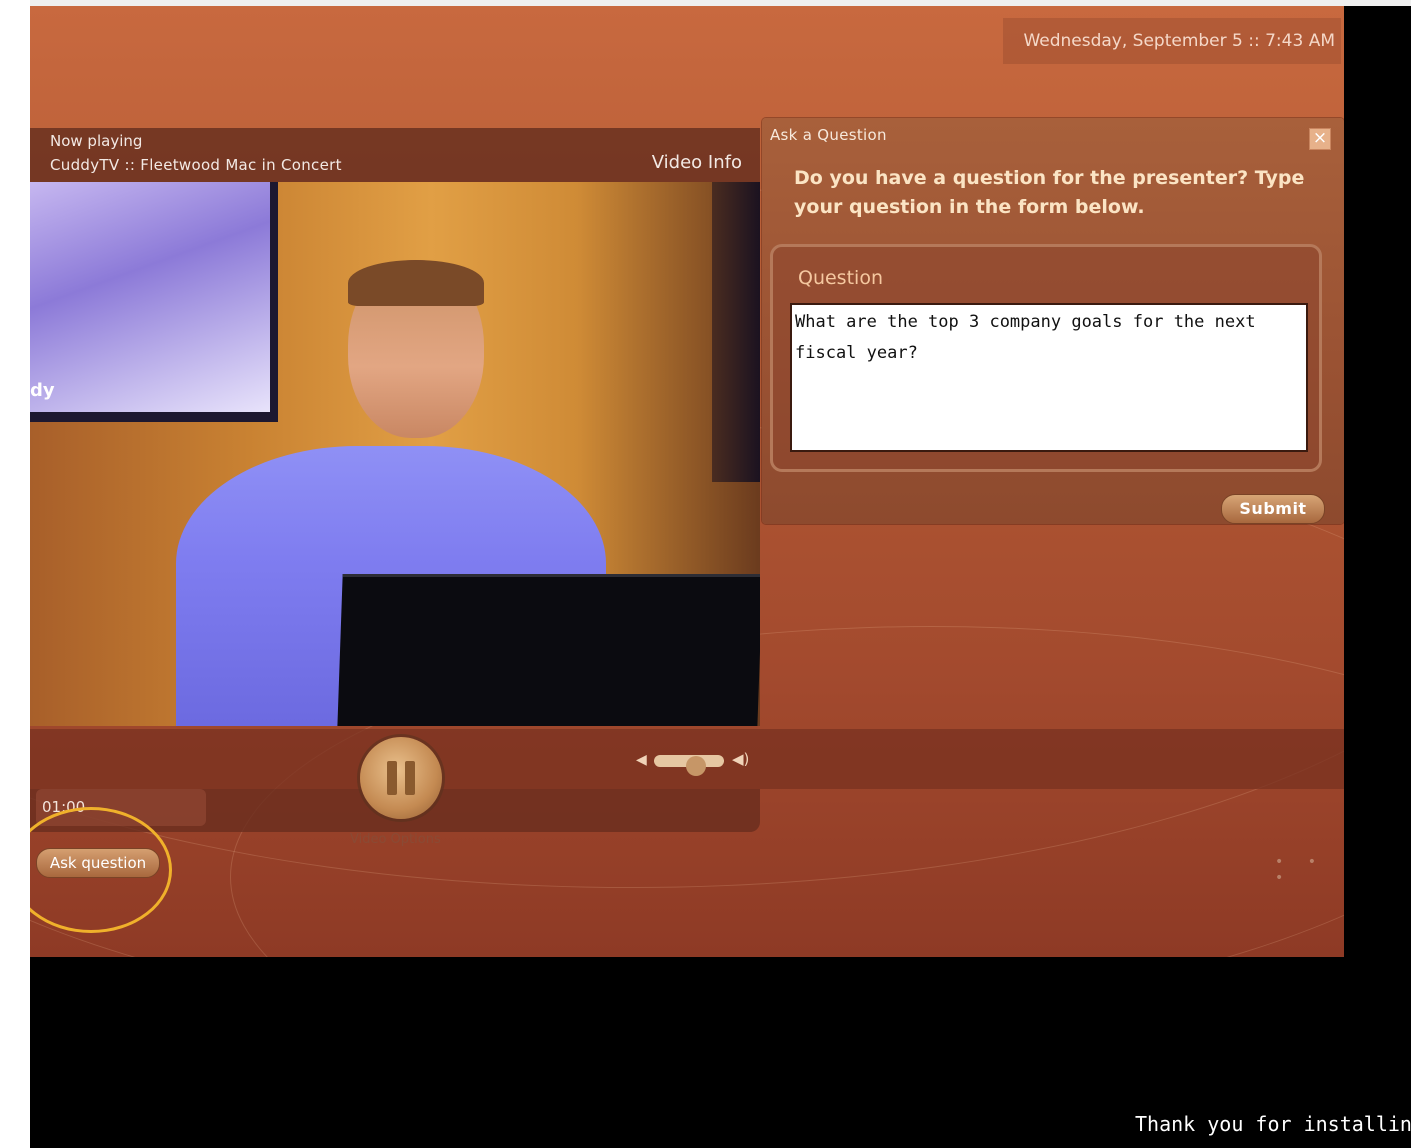  What do you see at coordinates (828, 135) in the screenshot?
I see `ask-panel-title: Ask a Question` at bounding box center [828, 135].